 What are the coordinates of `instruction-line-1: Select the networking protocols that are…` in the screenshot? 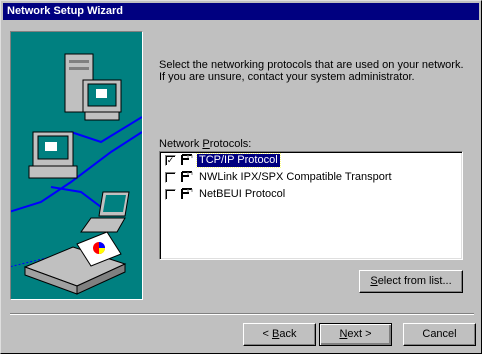 It's located at (311, 65).